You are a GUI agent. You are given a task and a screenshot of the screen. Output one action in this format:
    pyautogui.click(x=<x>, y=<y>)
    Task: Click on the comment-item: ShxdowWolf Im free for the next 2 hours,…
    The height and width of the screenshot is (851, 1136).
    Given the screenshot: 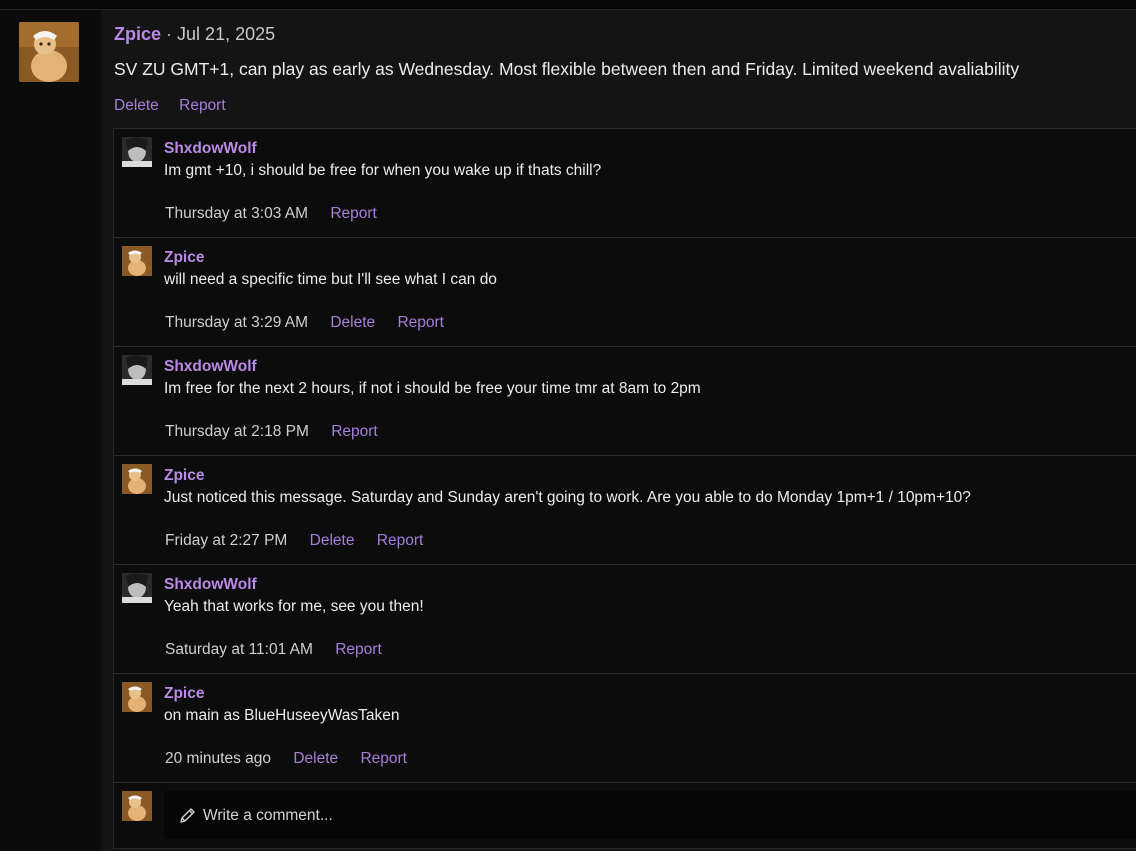 What is the action you would take?
    pyautogui.click(x=625, y=401)
    